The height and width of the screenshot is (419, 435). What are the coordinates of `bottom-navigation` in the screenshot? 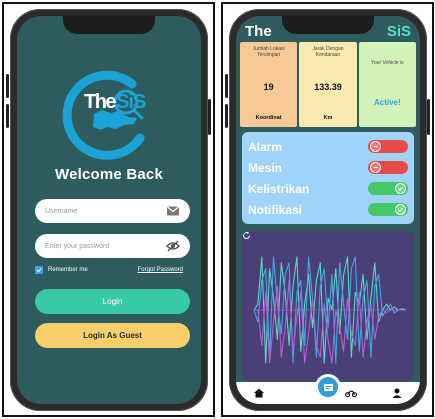 It's located at (328, 389).